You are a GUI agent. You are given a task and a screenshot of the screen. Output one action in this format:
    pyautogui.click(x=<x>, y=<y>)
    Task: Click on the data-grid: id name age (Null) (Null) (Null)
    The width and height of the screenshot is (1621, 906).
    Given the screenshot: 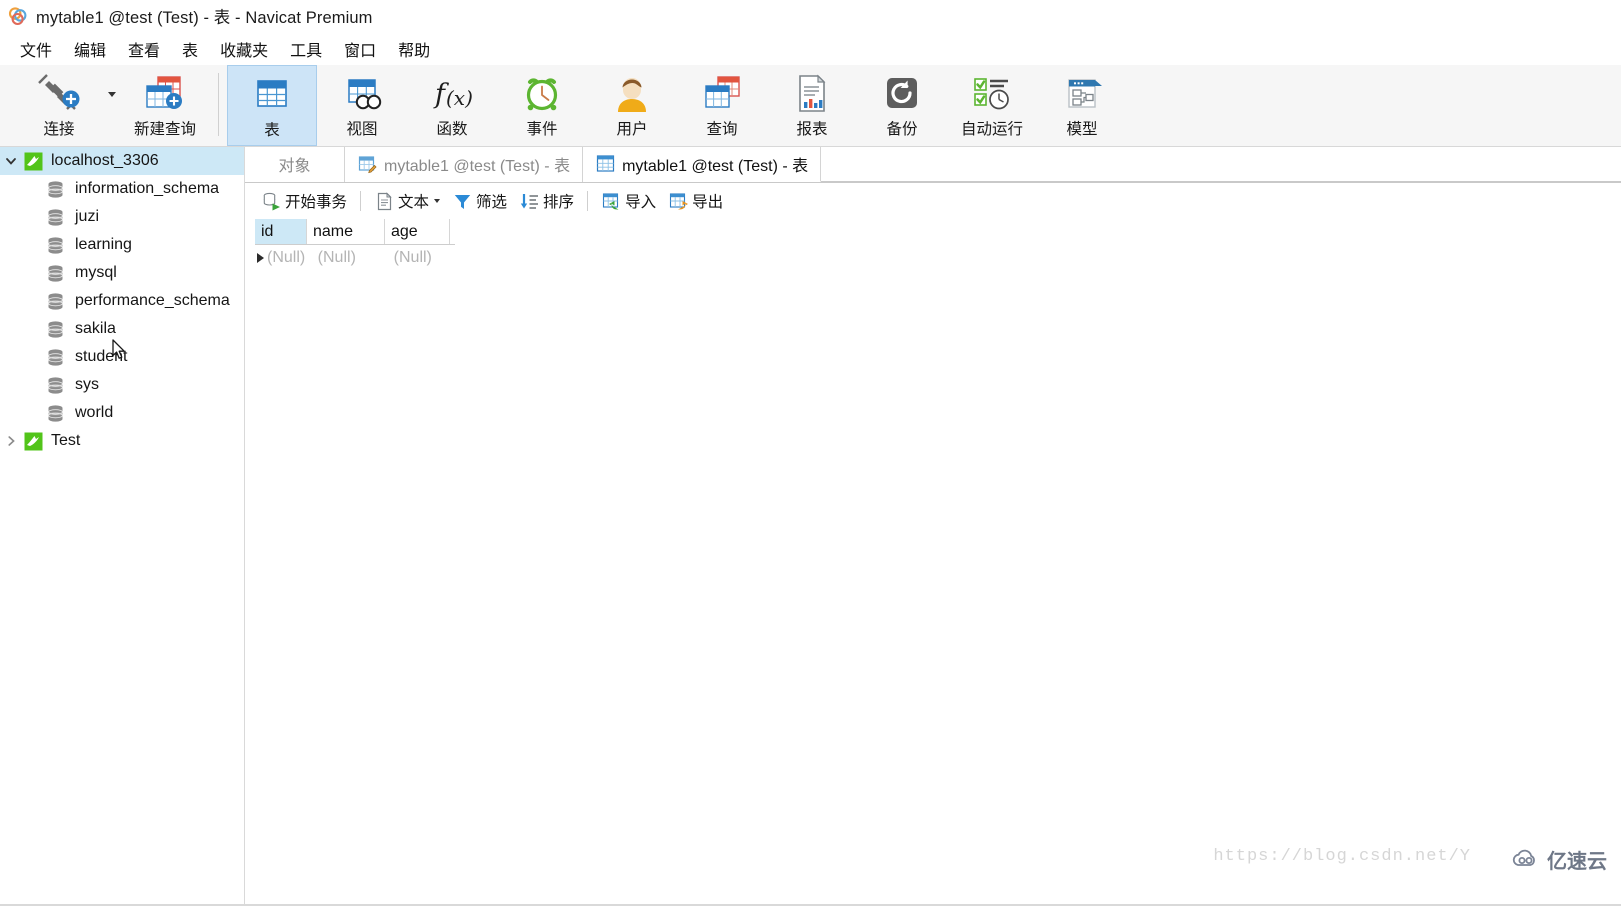 What is the action you would take?
    pyautogui.click(x=355, y=245)
    